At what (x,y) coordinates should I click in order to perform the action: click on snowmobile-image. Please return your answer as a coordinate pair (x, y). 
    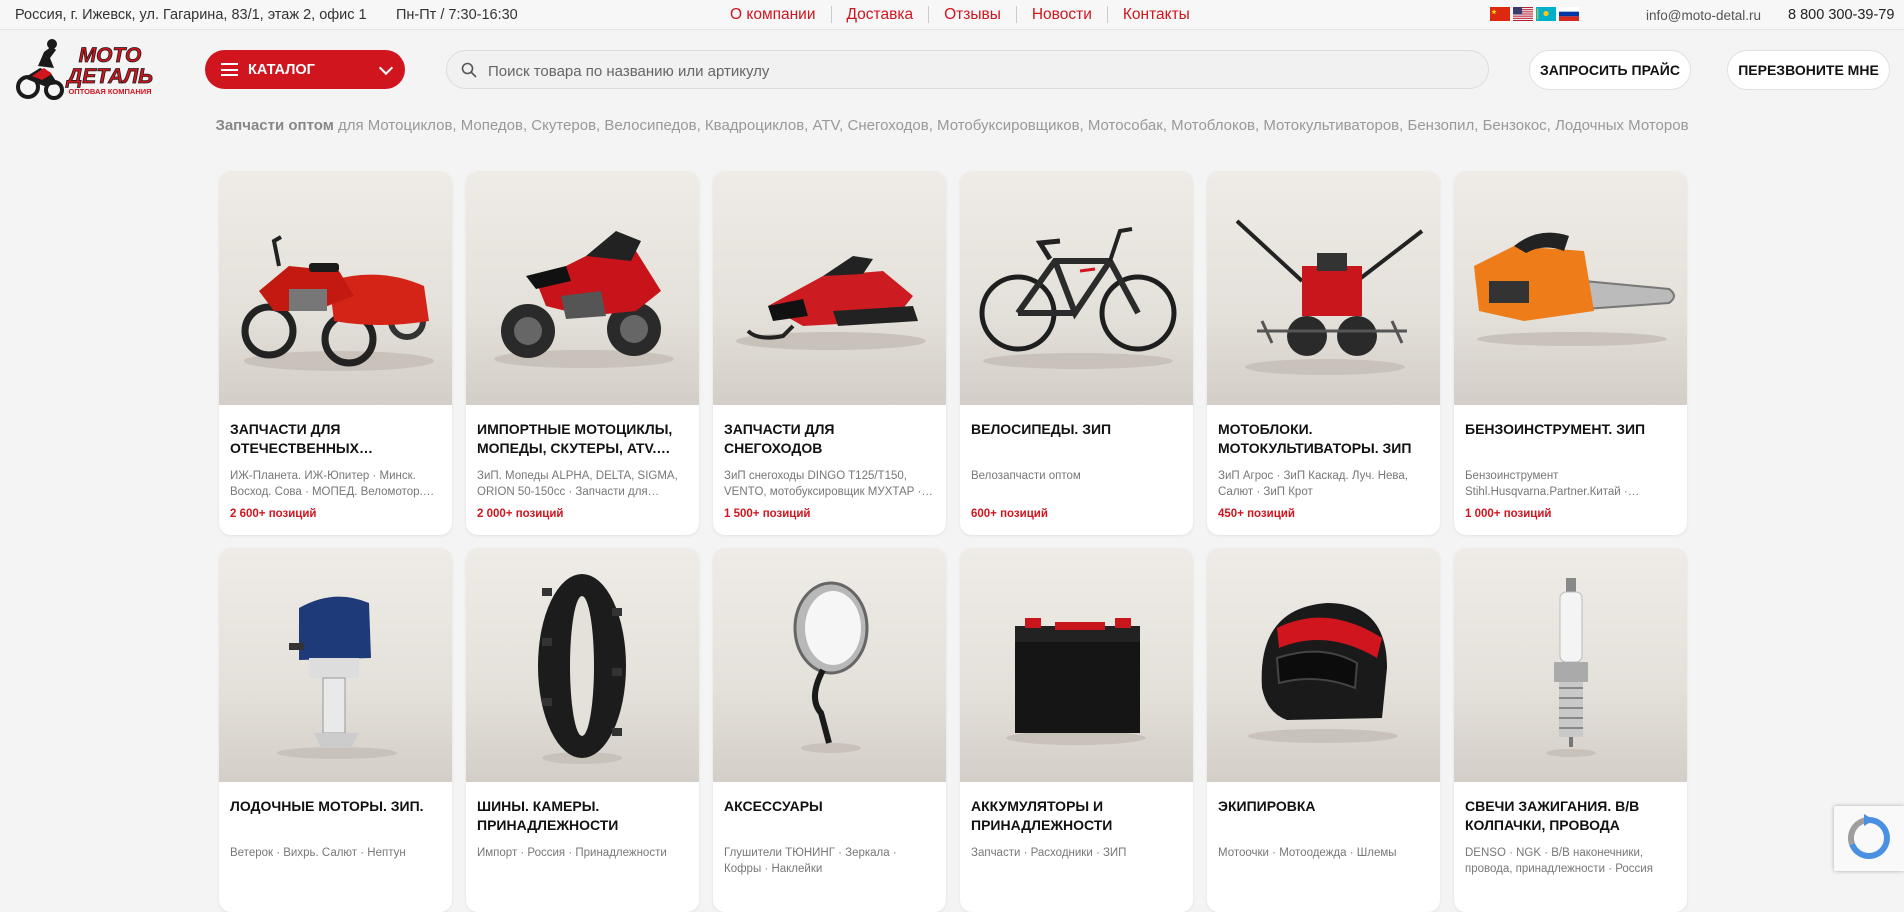
    Looking at the image, I should click on (829, 288).